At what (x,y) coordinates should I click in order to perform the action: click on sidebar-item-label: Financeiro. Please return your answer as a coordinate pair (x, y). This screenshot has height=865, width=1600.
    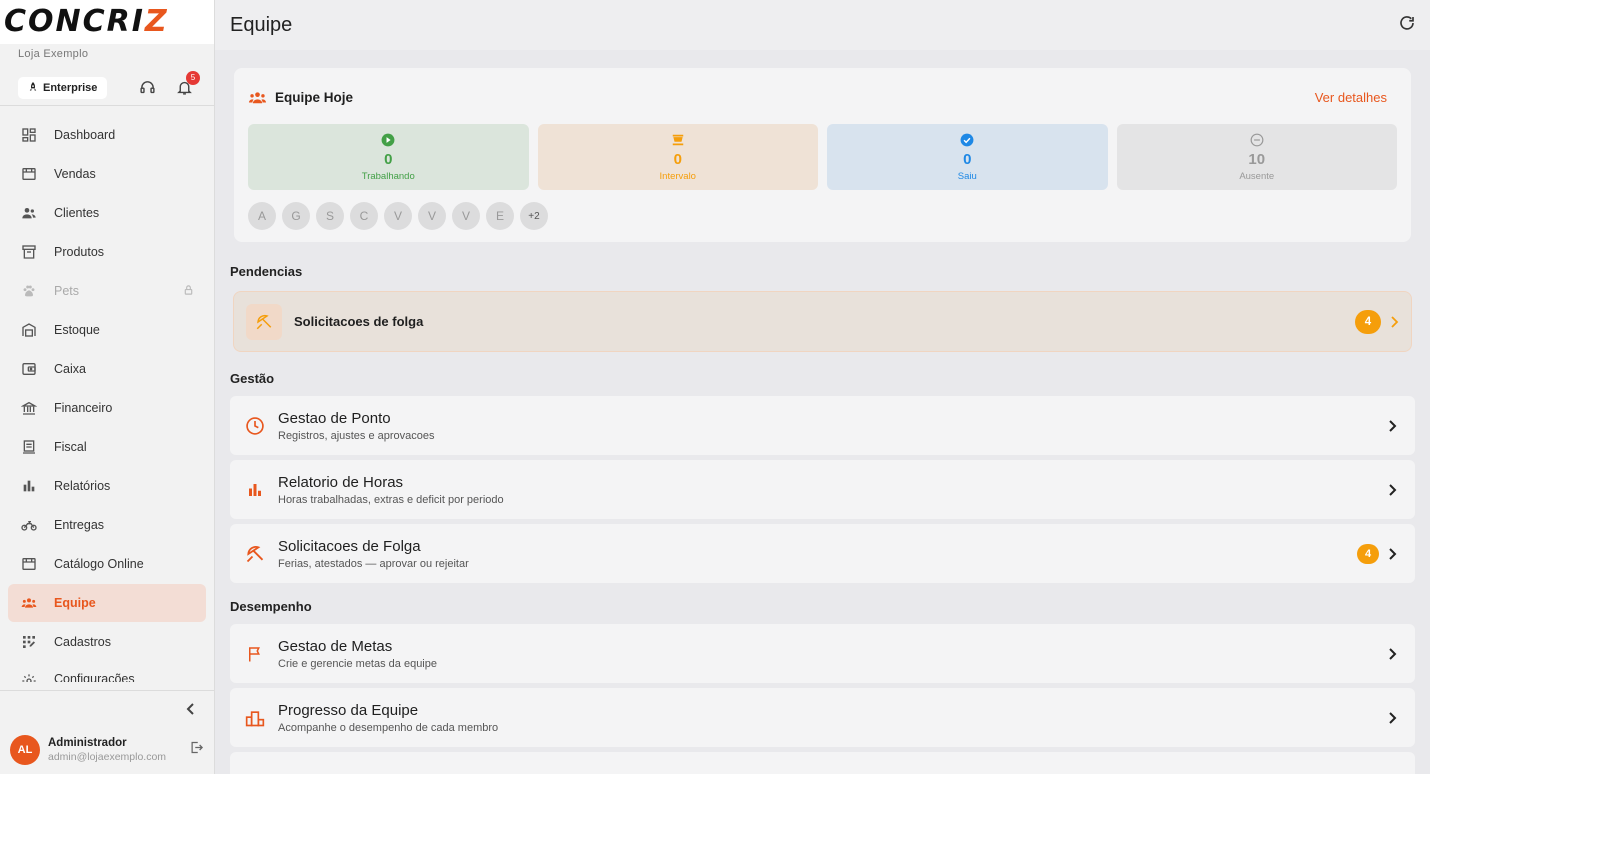
    Looking at the image, I should click on (83, 408).